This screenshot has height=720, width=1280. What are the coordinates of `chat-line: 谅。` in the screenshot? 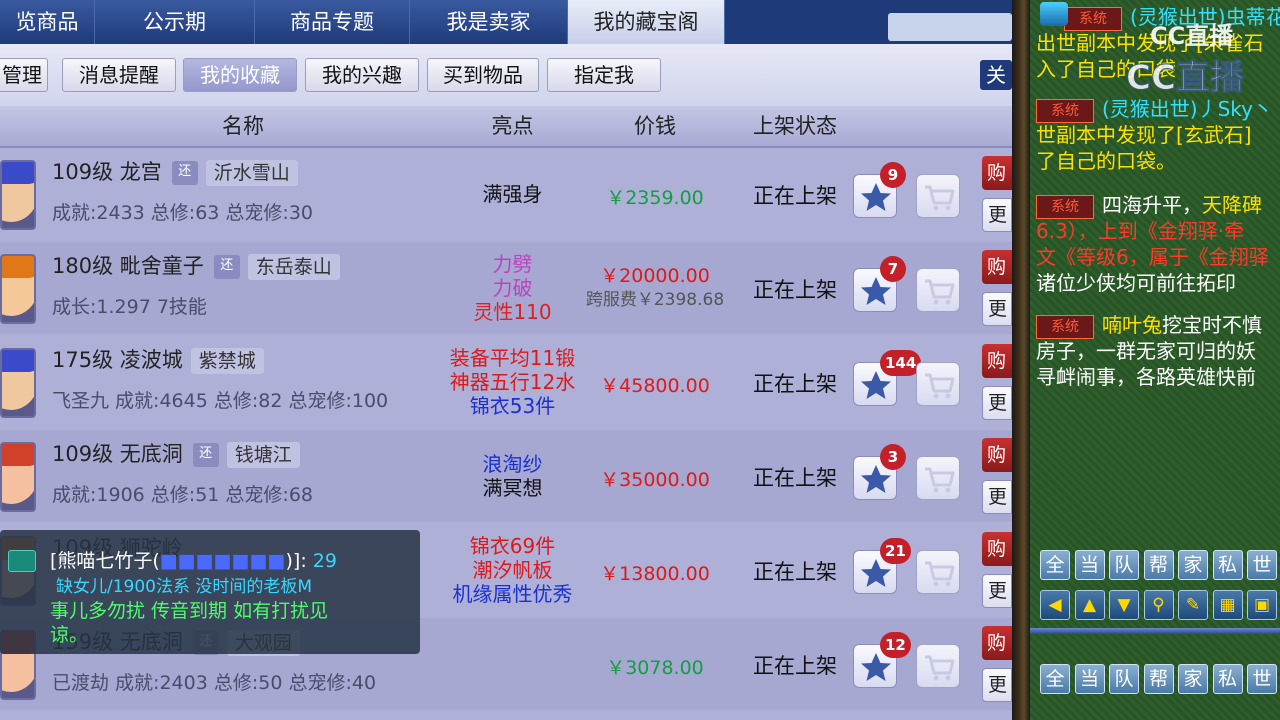 It's located at (69, 635).